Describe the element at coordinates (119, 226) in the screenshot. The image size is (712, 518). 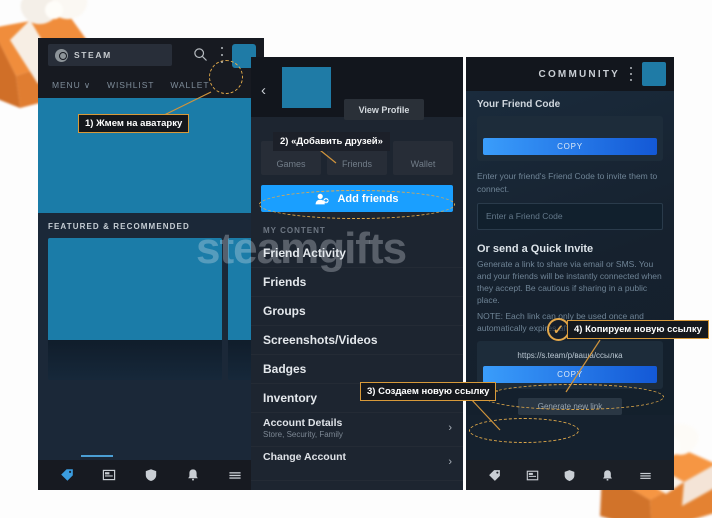
I see `featured-title: FEATURED & RECOMMENDED` at that location.